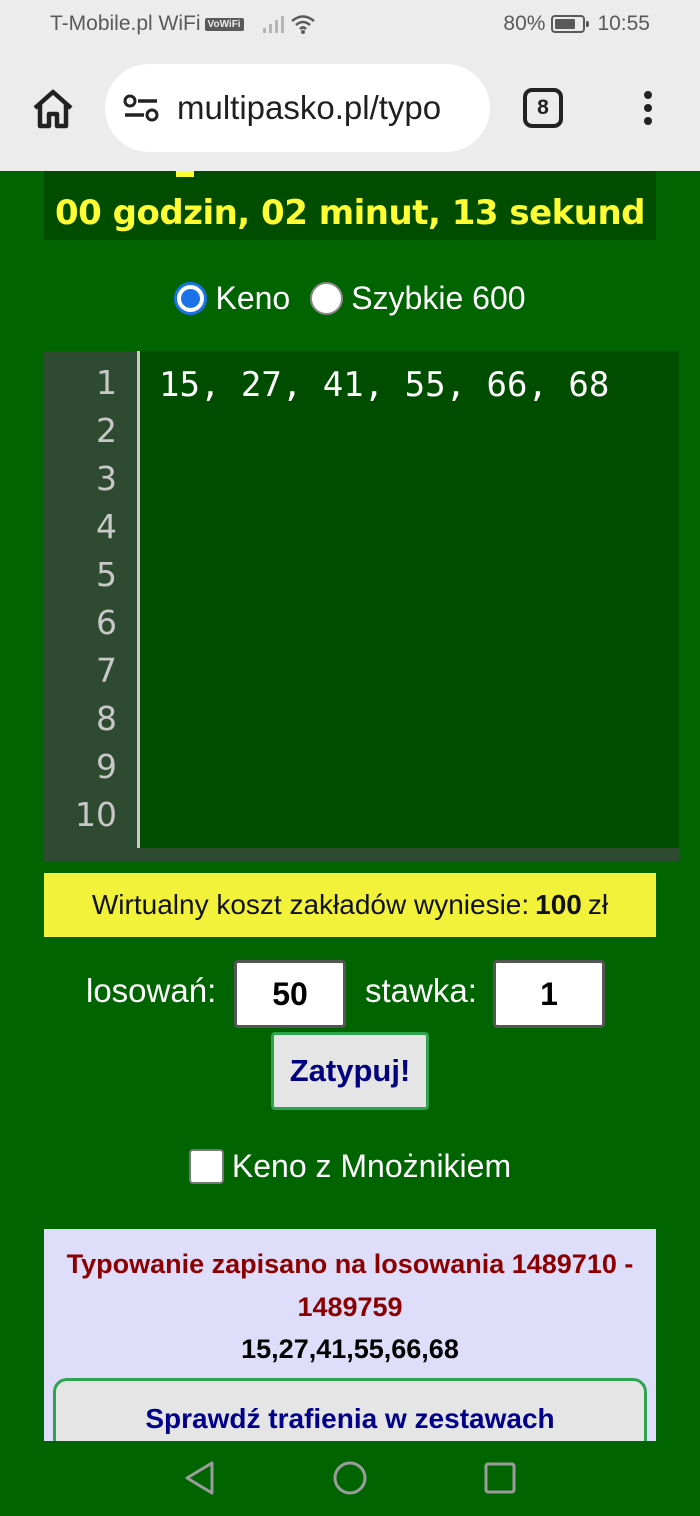 The height and width of the screenshot is (1516, 700). I want to click on wifi-icon, so click(302, 24).